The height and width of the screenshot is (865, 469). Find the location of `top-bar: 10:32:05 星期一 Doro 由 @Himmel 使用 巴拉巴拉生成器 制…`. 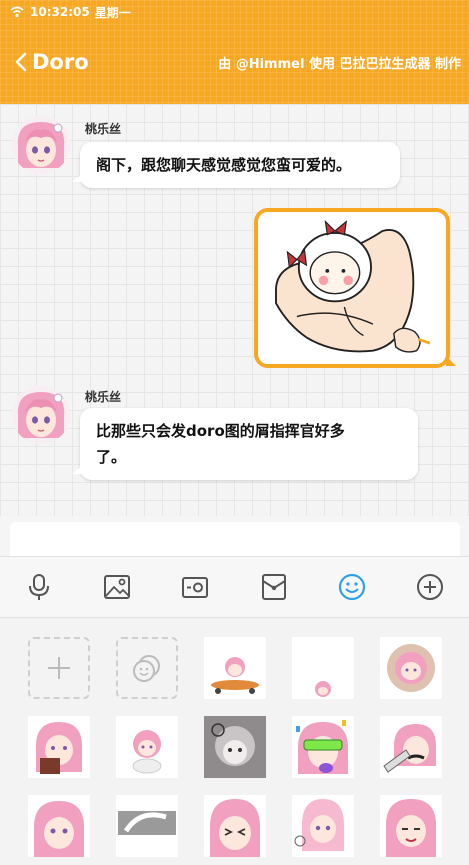

top-bar: 10:32:05 星期一 Doro 由 @Himmel 使用 巴拉巴拉生成器 制… is located at coordinates (234, 52).